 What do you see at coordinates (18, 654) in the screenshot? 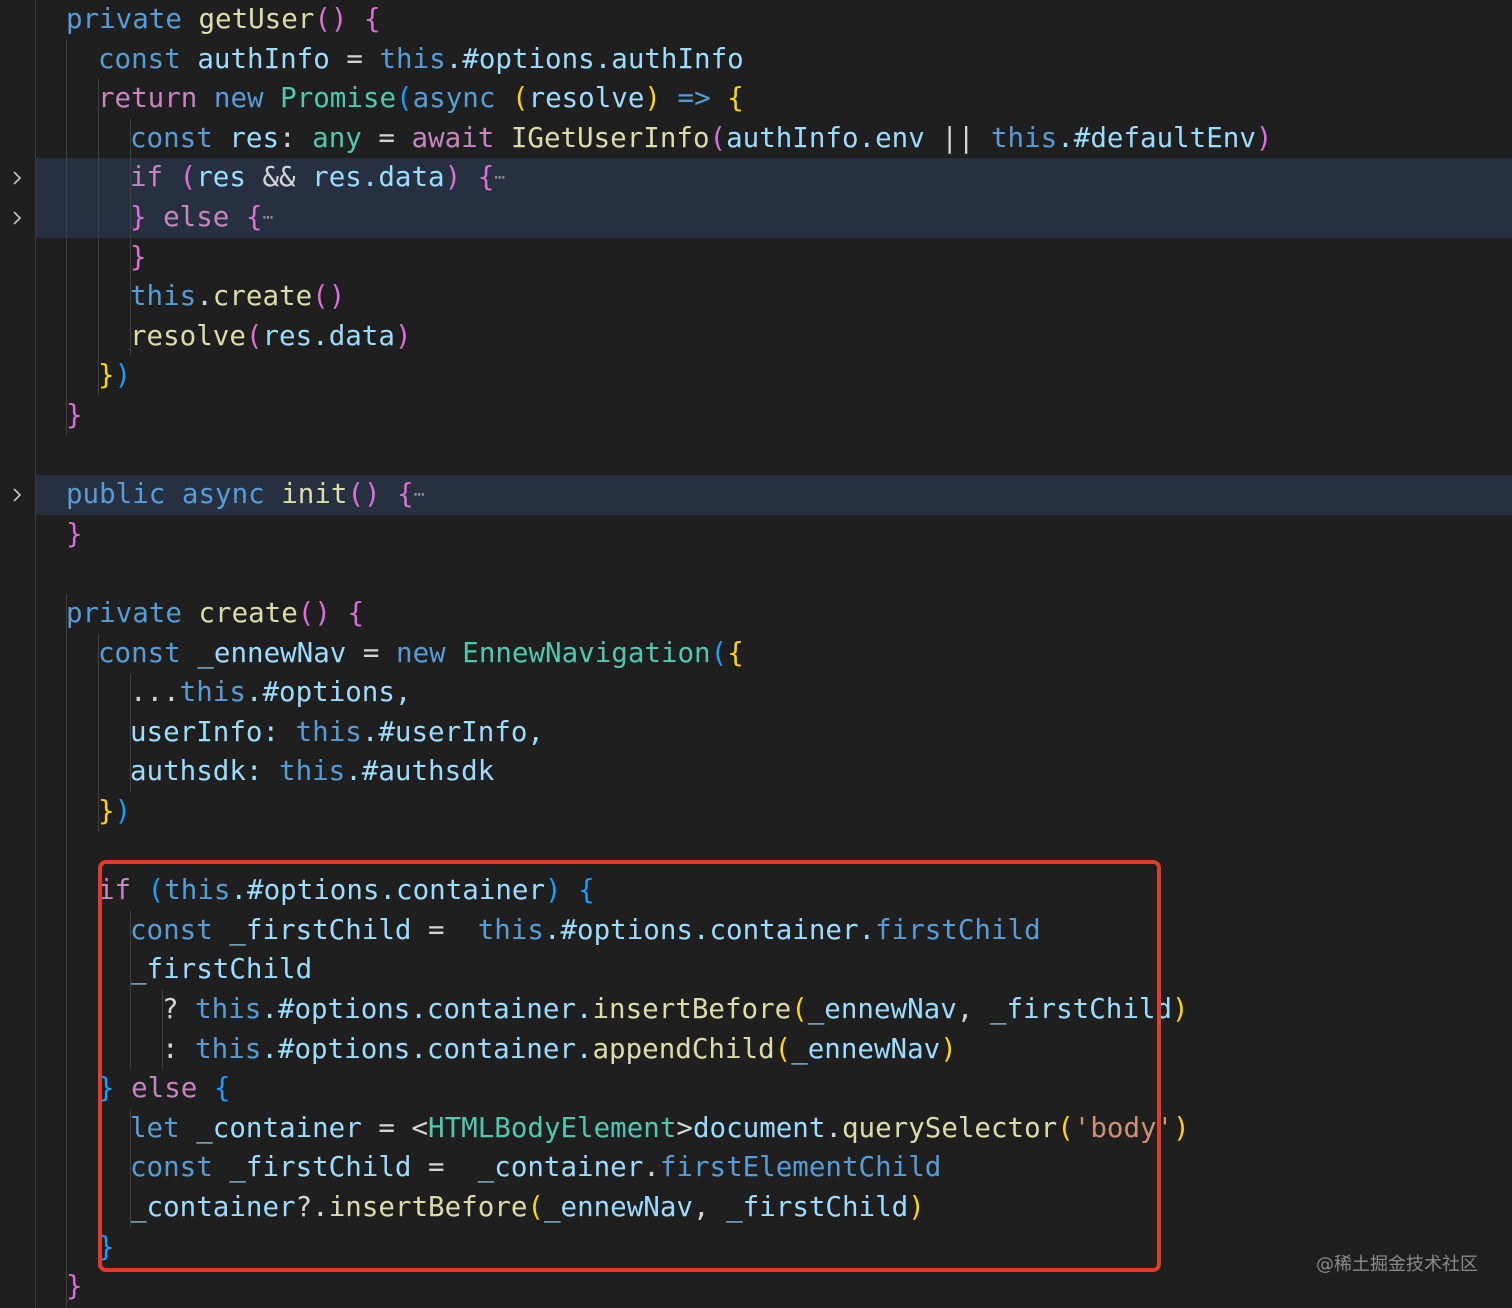
I see `editor-gutter` at bounding box center [18, 654].